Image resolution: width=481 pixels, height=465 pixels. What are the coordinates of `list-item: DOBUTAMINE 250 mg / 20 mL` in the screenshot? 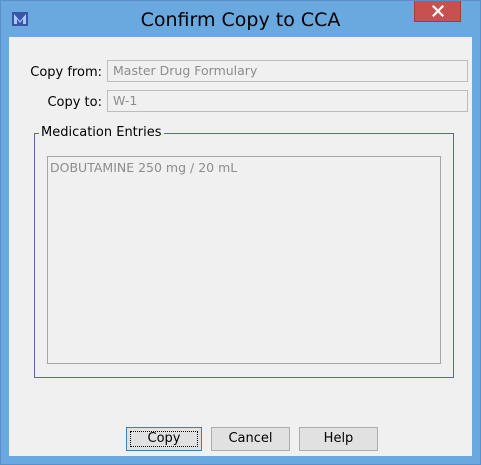 It's located at (143, 167).